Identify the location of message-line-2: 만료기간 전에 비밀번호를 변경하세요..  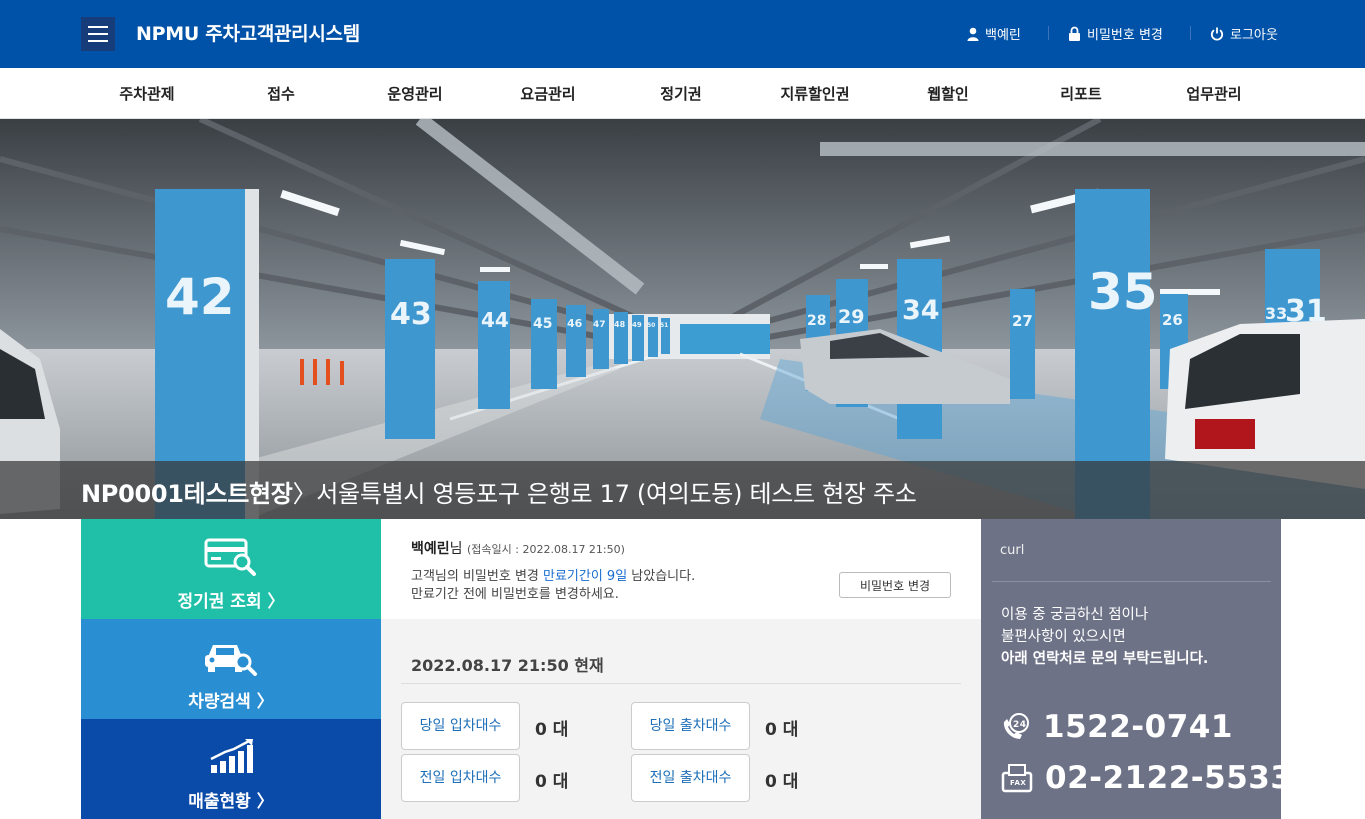
(515, 594).